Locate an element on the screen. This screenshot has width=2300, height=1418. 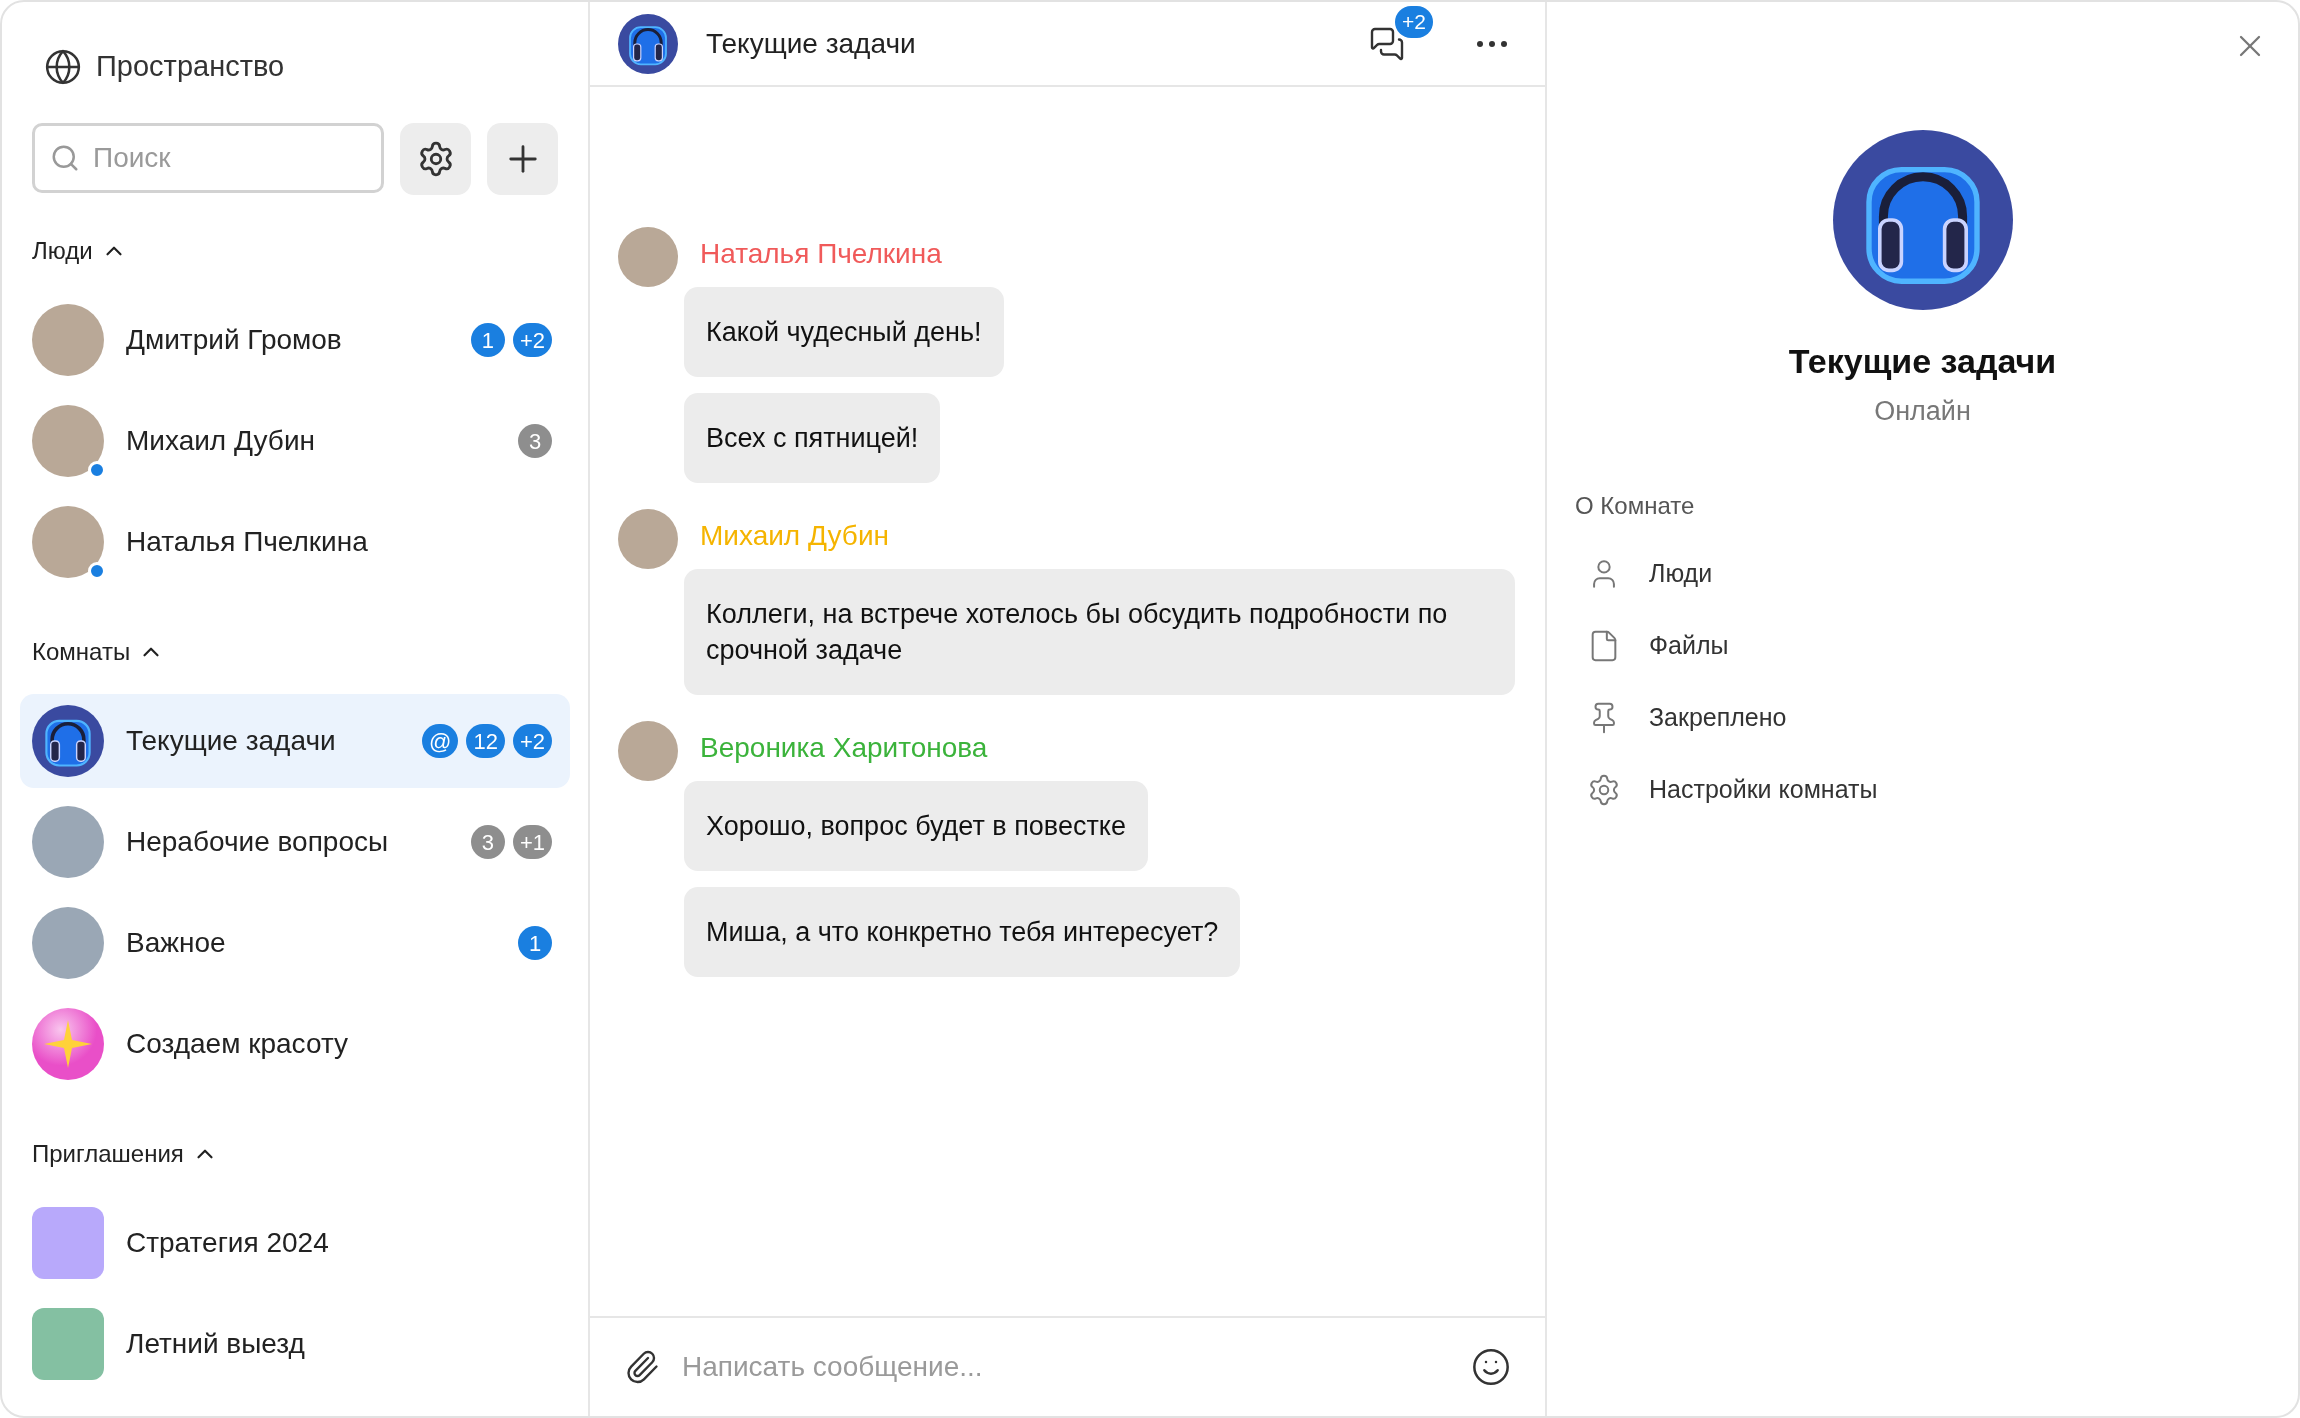
sidebar-item: Важное 1 is located at coordinates (295, 943).